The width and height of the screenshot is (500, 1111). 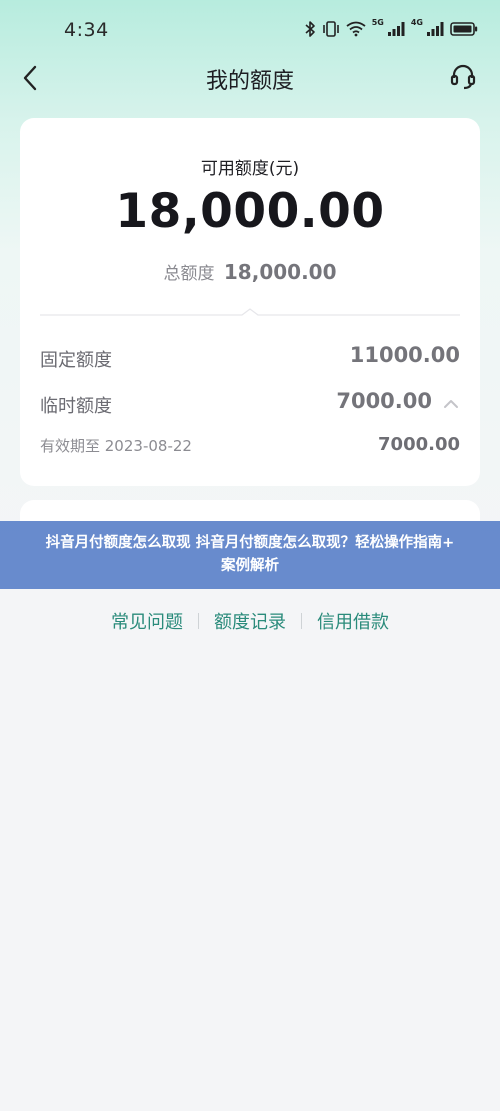 What do you see at coordinates (250, 211) in the screenshot?
I see `available-credit-amount: 18,000.00` at bounding box center [250, 211].